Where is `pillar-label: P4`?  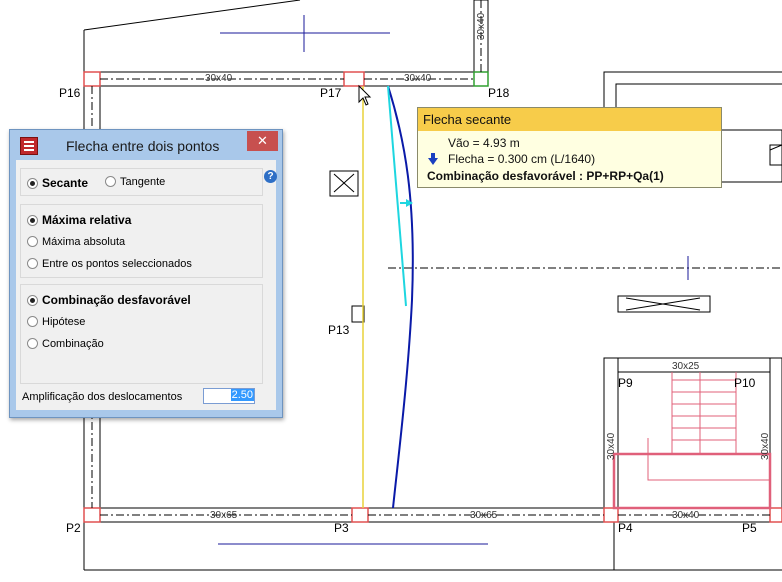
pillar-label: P4 is located at coordinates (625, 528).